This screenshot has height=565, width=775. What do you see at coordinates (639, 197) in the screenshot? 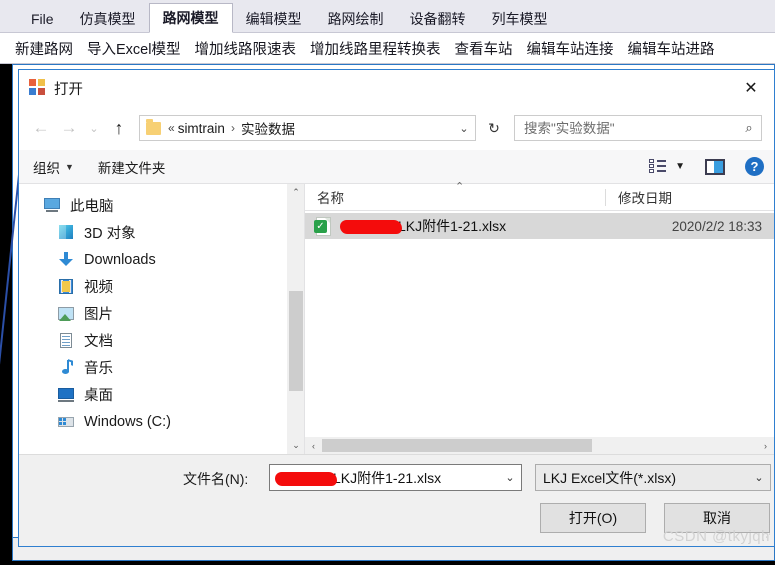
I see `column-header-date-modified: 修改日期` at bounding box center [639, 197].